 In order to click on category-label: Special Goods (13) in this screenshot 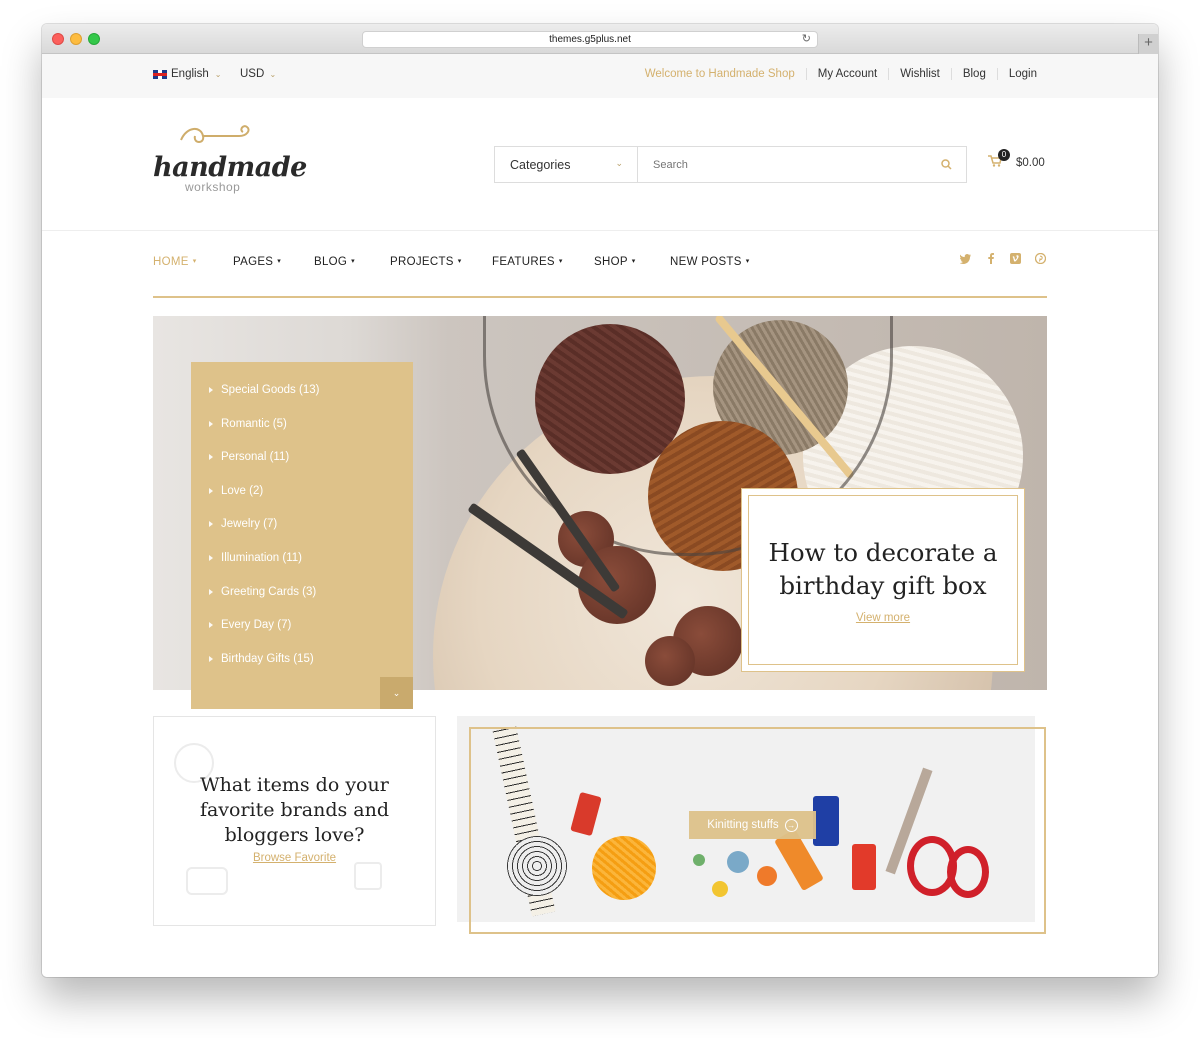, I will do `click(270, 390)`.